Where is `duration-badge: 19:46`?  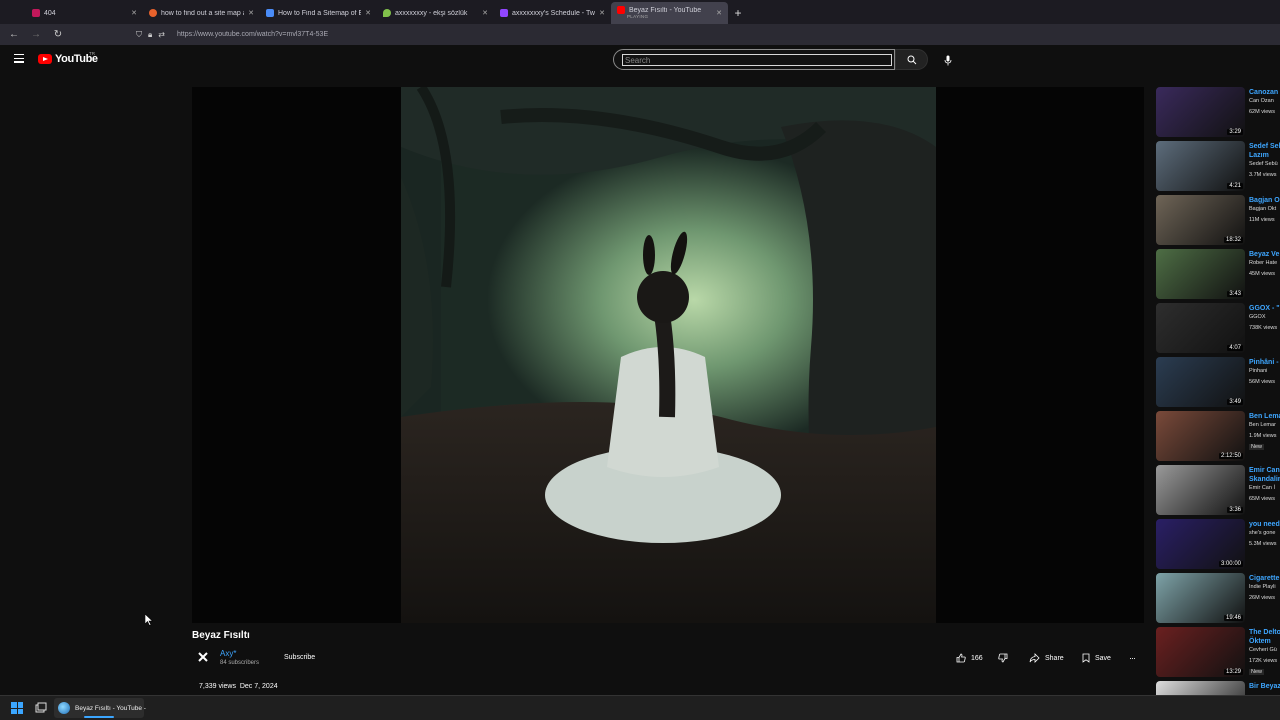
duration-badge: 19:46 is located at coordinates (1233, 618).